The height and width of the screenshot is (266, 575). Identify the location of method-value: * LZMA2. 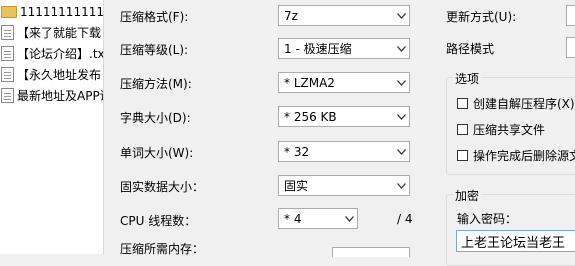
(309, 82).